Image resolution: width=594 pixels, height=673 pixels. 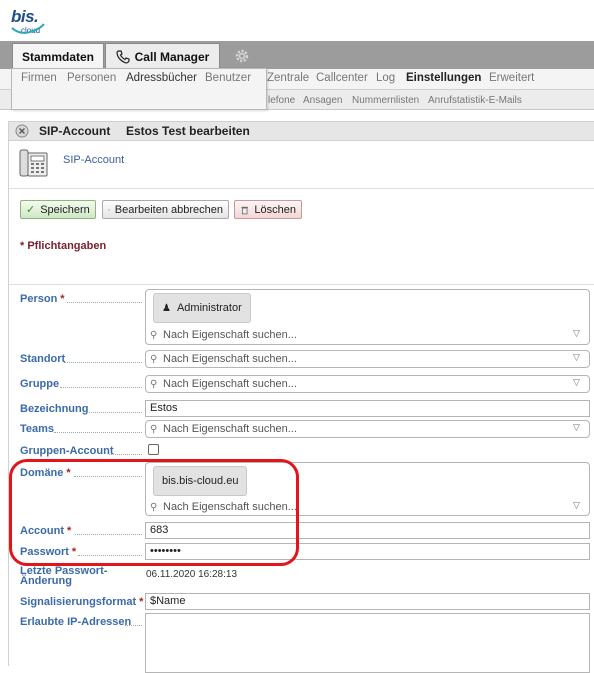 I want to click on cancel-edit-button: Bearbeiten abbrechen, so click(x=165, y=209).